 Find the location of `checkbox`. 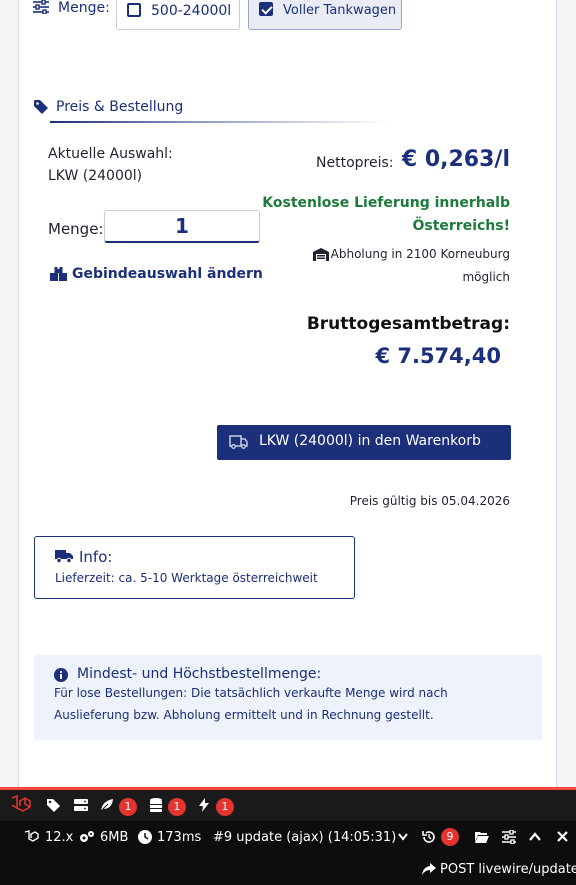

checkbox is located at coordinates (134, 10).